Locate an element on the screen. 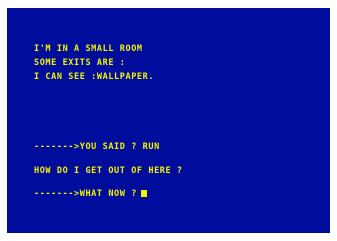  room-description-line-1: I'M IN A SMALL ROOM is located at coordinates (88, 49).